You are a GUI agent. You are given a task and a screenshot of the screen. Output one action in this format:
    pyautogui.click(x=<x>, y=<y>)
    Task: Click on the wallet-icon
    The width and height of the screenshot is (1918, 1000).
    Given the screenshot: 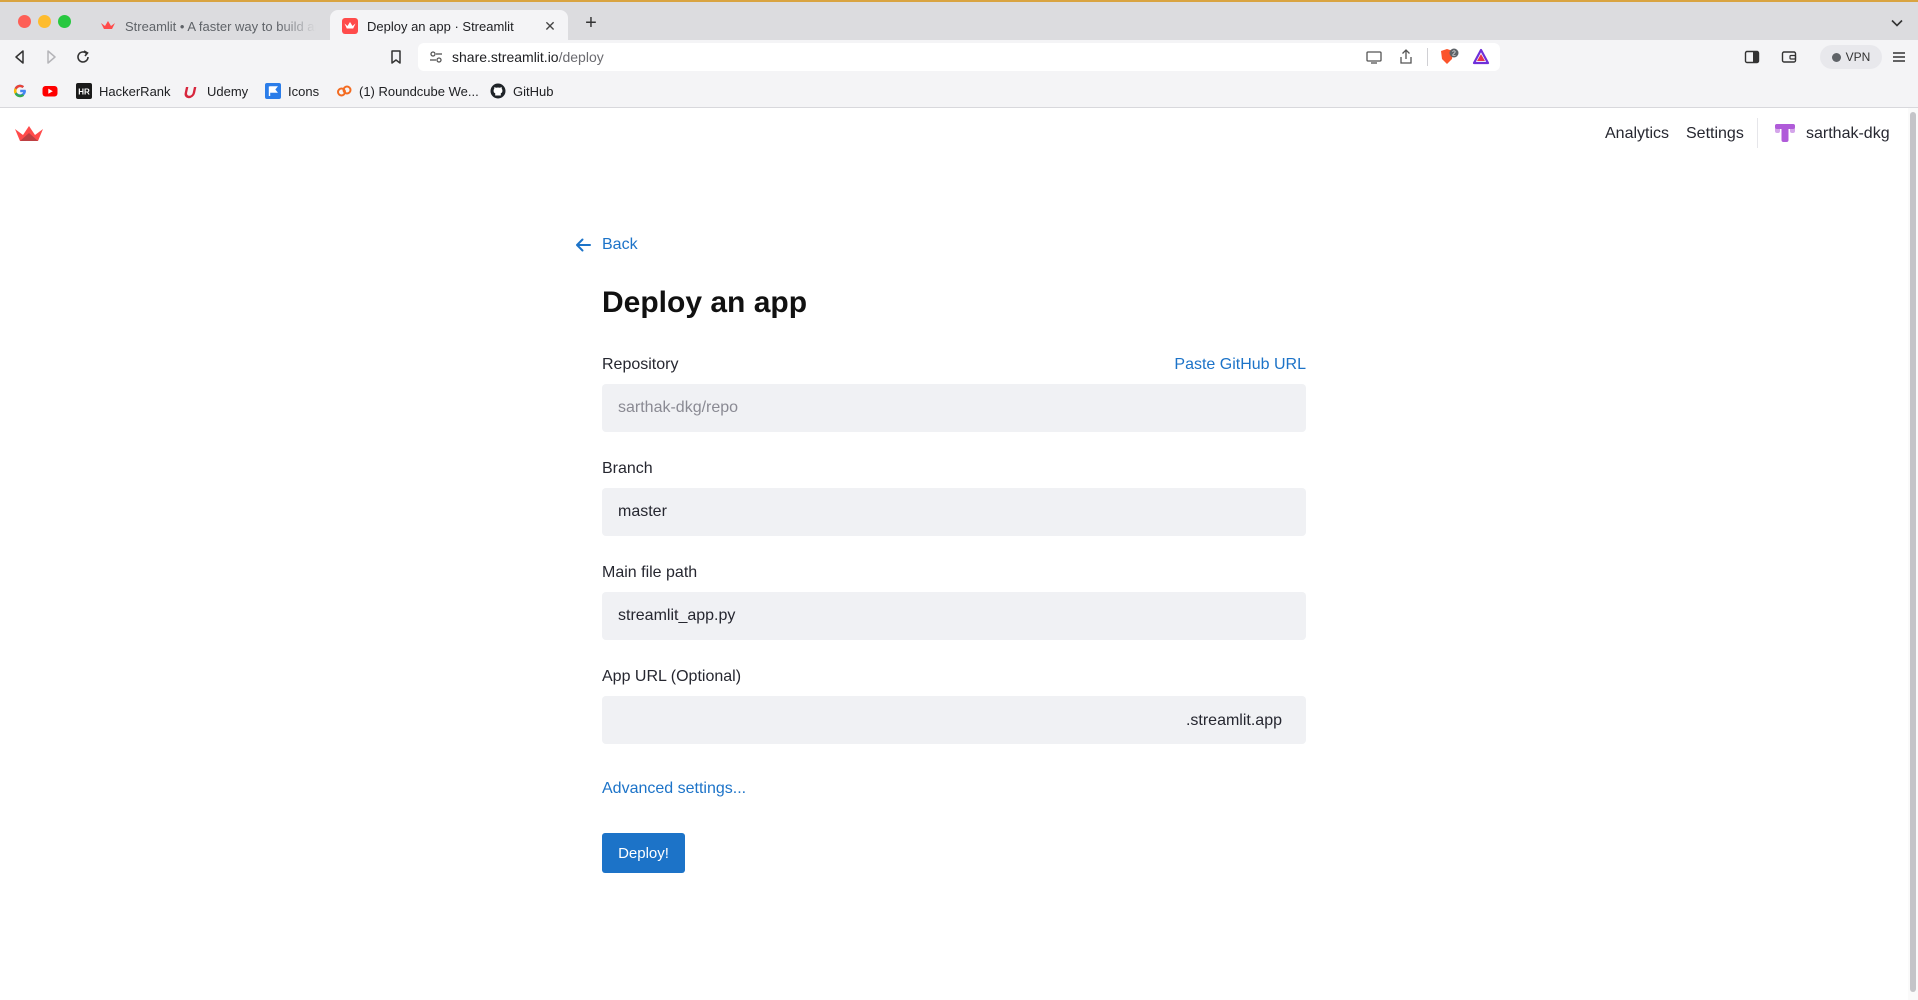 What is the action you would take?
    pyautogui.click(x=1789, y=57)
    